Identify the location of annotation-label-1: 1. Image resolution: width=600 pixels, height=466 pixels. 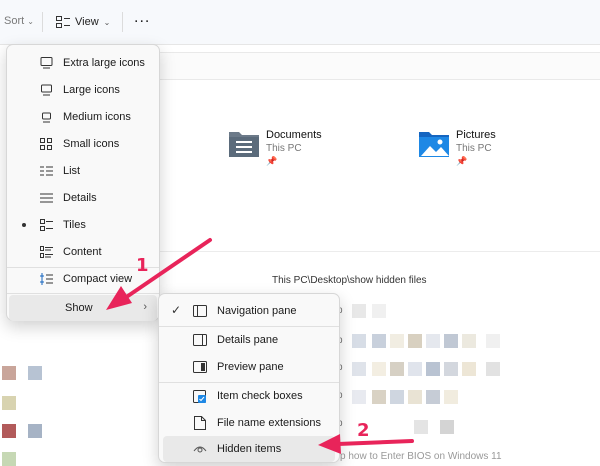
(142, 265).